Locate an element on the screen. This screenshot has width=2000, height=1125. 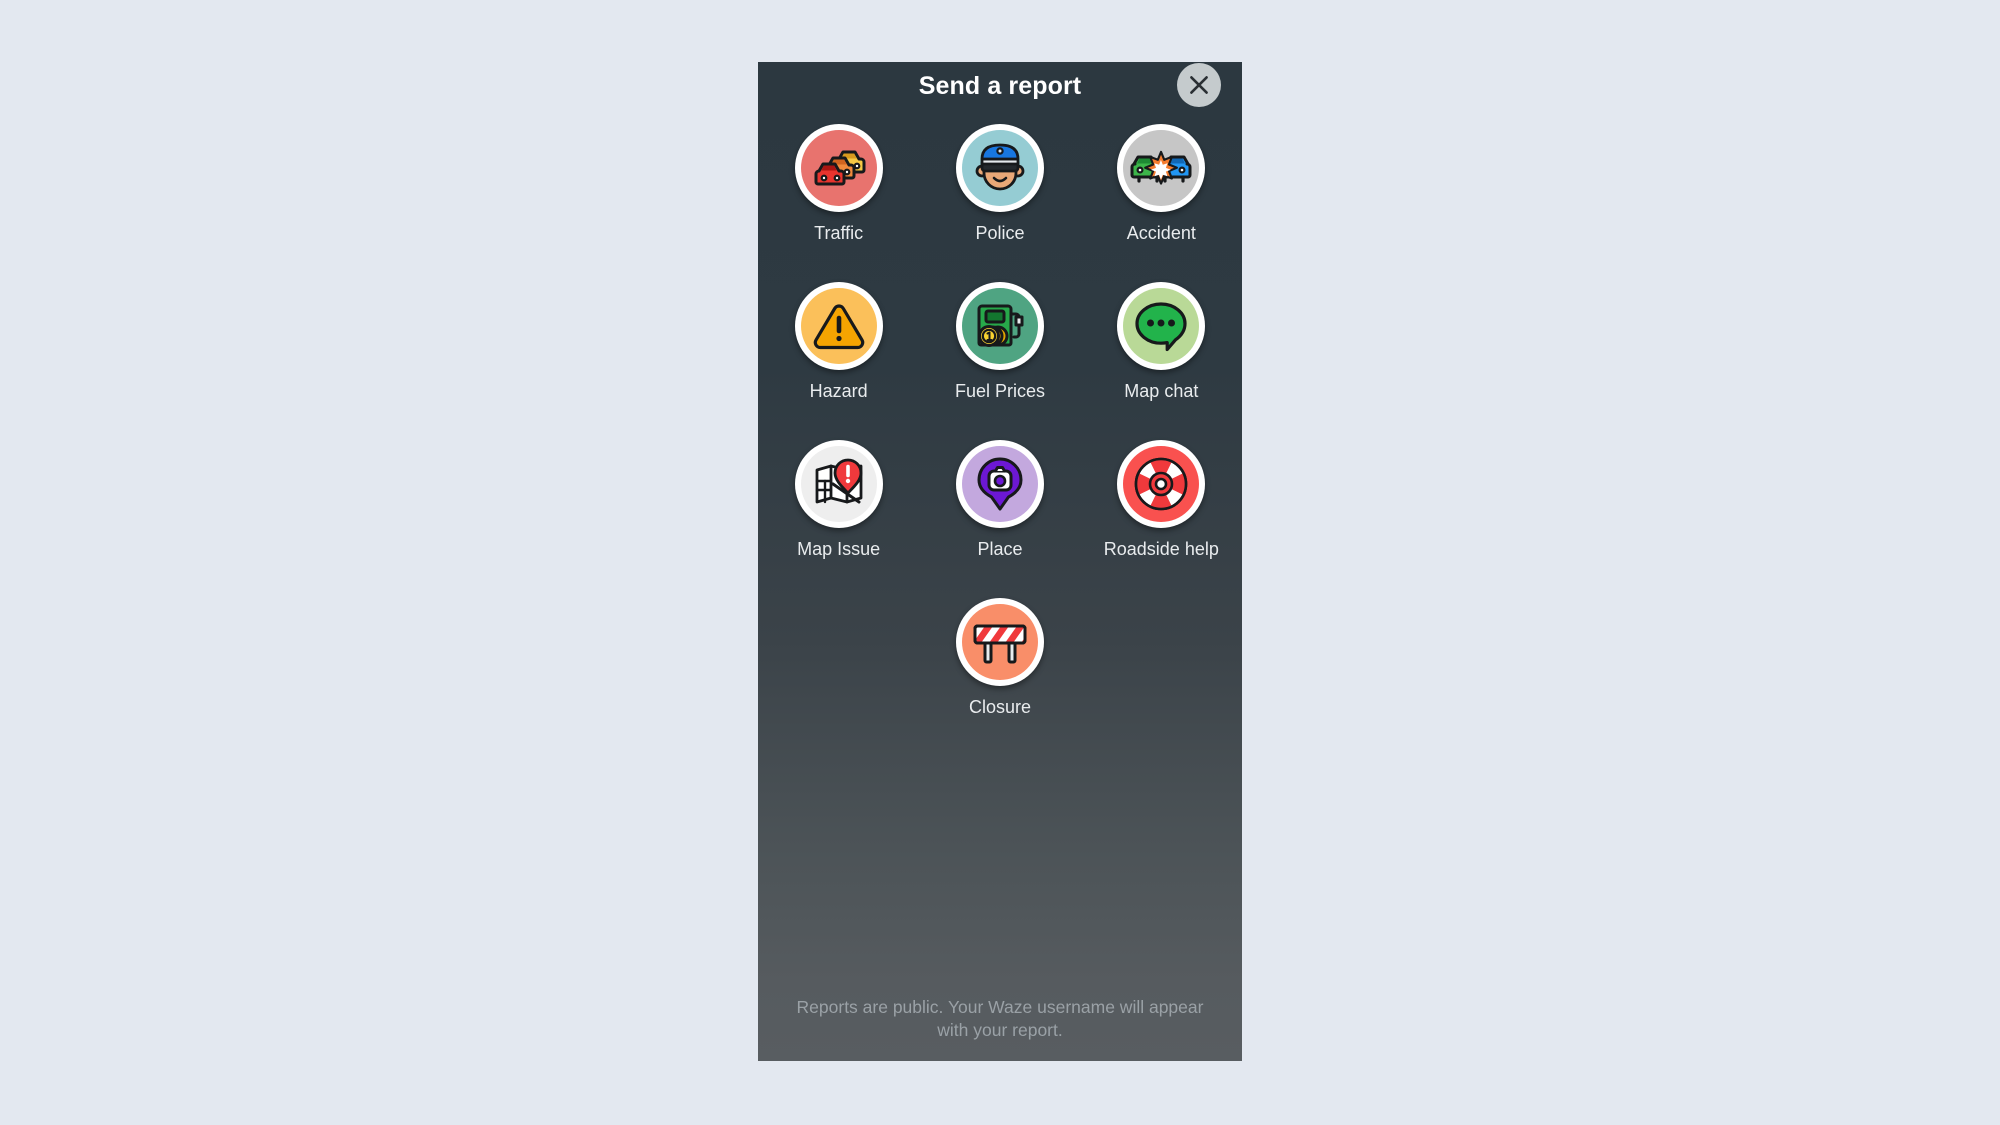
traffic-icon-disc is located at coordinates (838, 168).